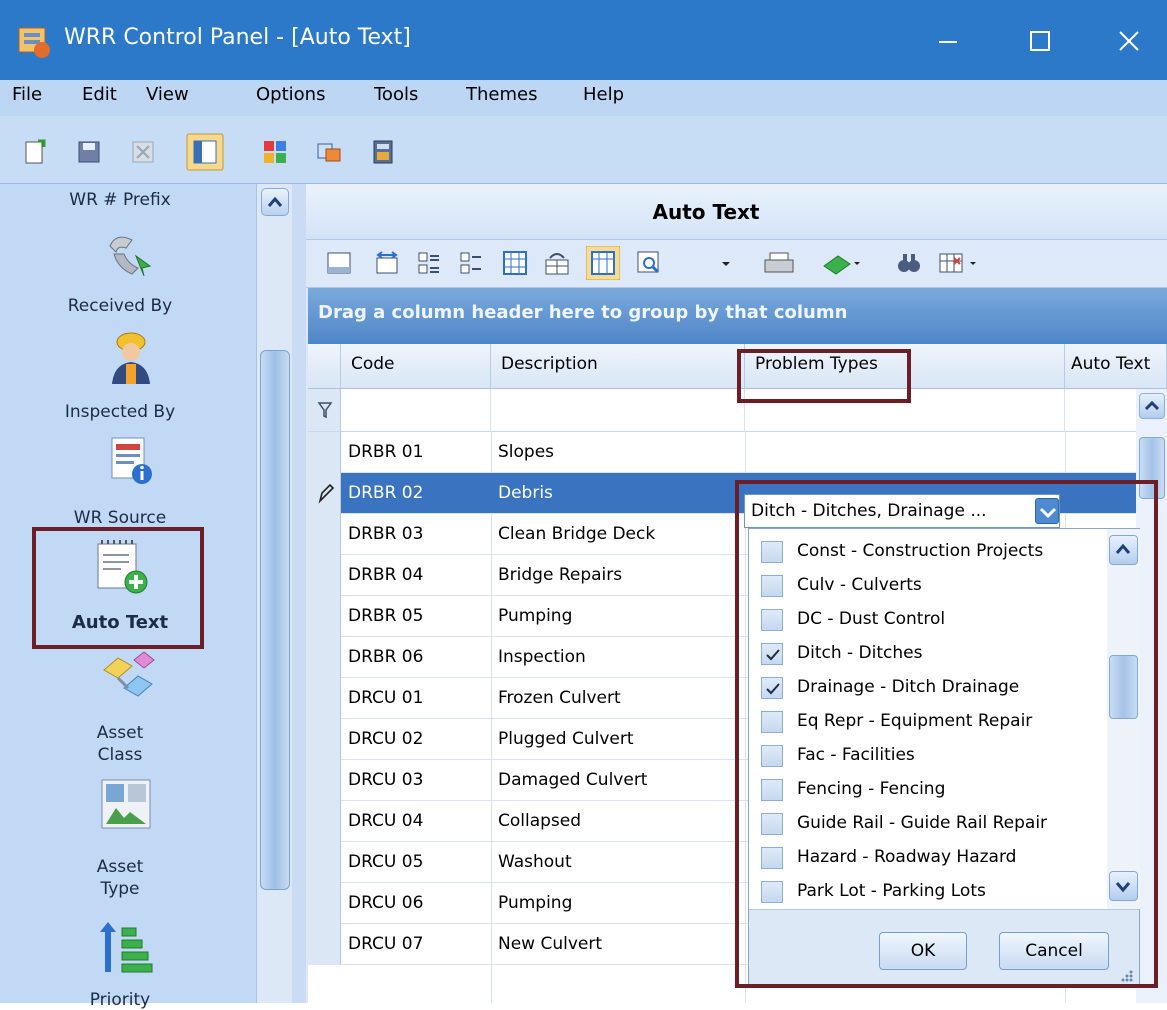 The width and height of the screenshot is (1167, 1010). I want to click on menu-bar: File Edit View Options Tools Themes Help, so click(583, 98).